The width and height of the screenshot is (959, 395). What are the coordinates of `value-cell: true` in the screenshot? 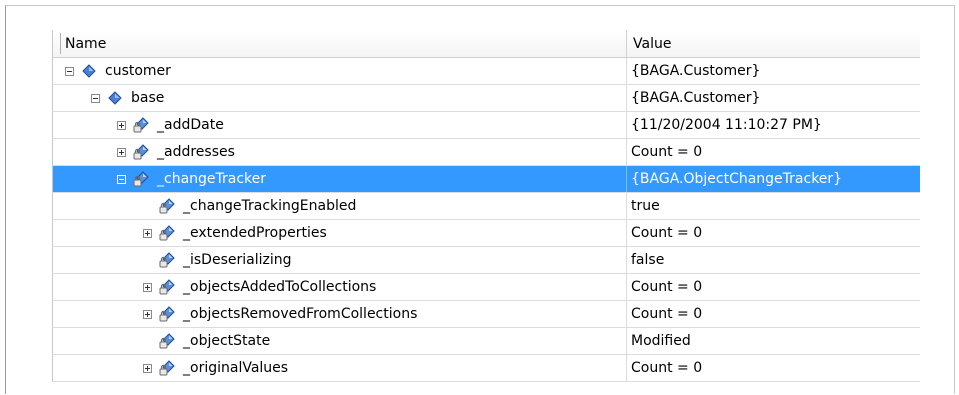 It's located at (773, 206).